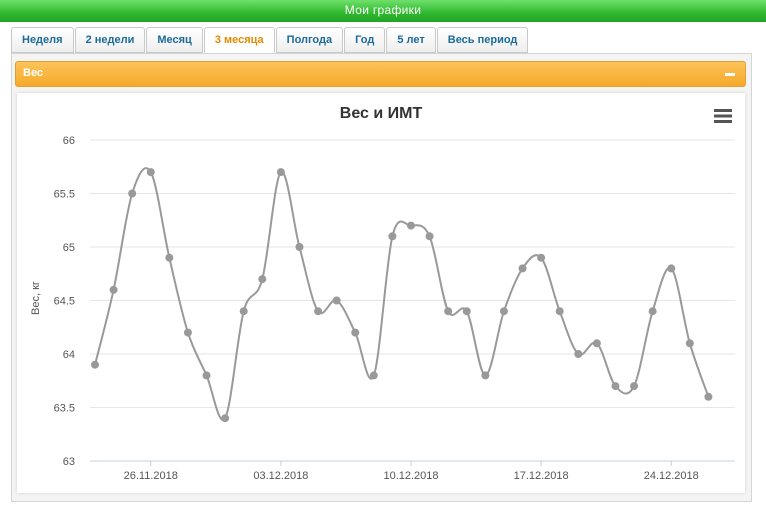 Image resolution: width=766 pixels, height=510 pixels. What do you see at coordinates (365, 40) in the screenshot?
I see `tab-year: Год` at bounding box center [365, 40].